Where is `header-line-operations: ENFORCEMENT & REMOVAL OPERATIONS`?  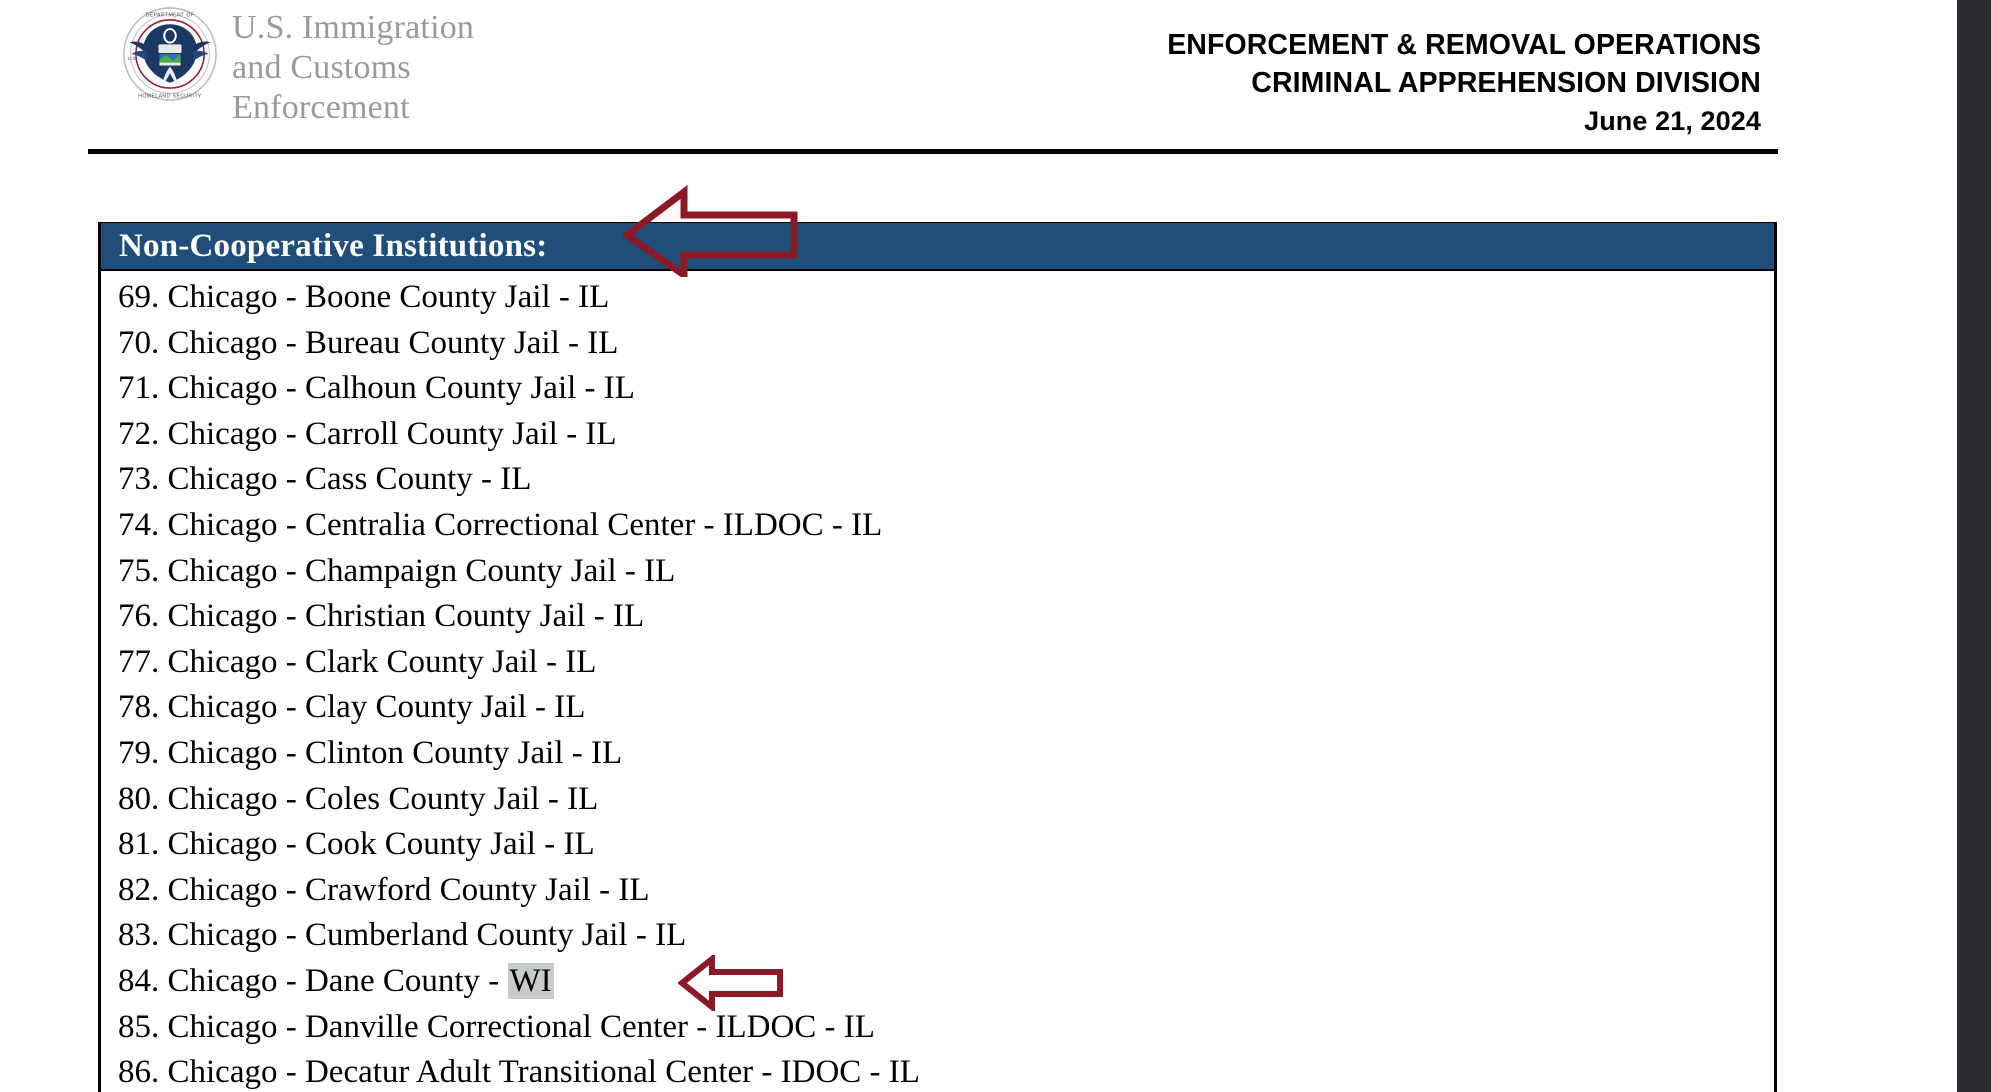 header-line-operations: ENFORCEMENT & REMOVAL OPERATIONS is located at coordinates (1464, 45).